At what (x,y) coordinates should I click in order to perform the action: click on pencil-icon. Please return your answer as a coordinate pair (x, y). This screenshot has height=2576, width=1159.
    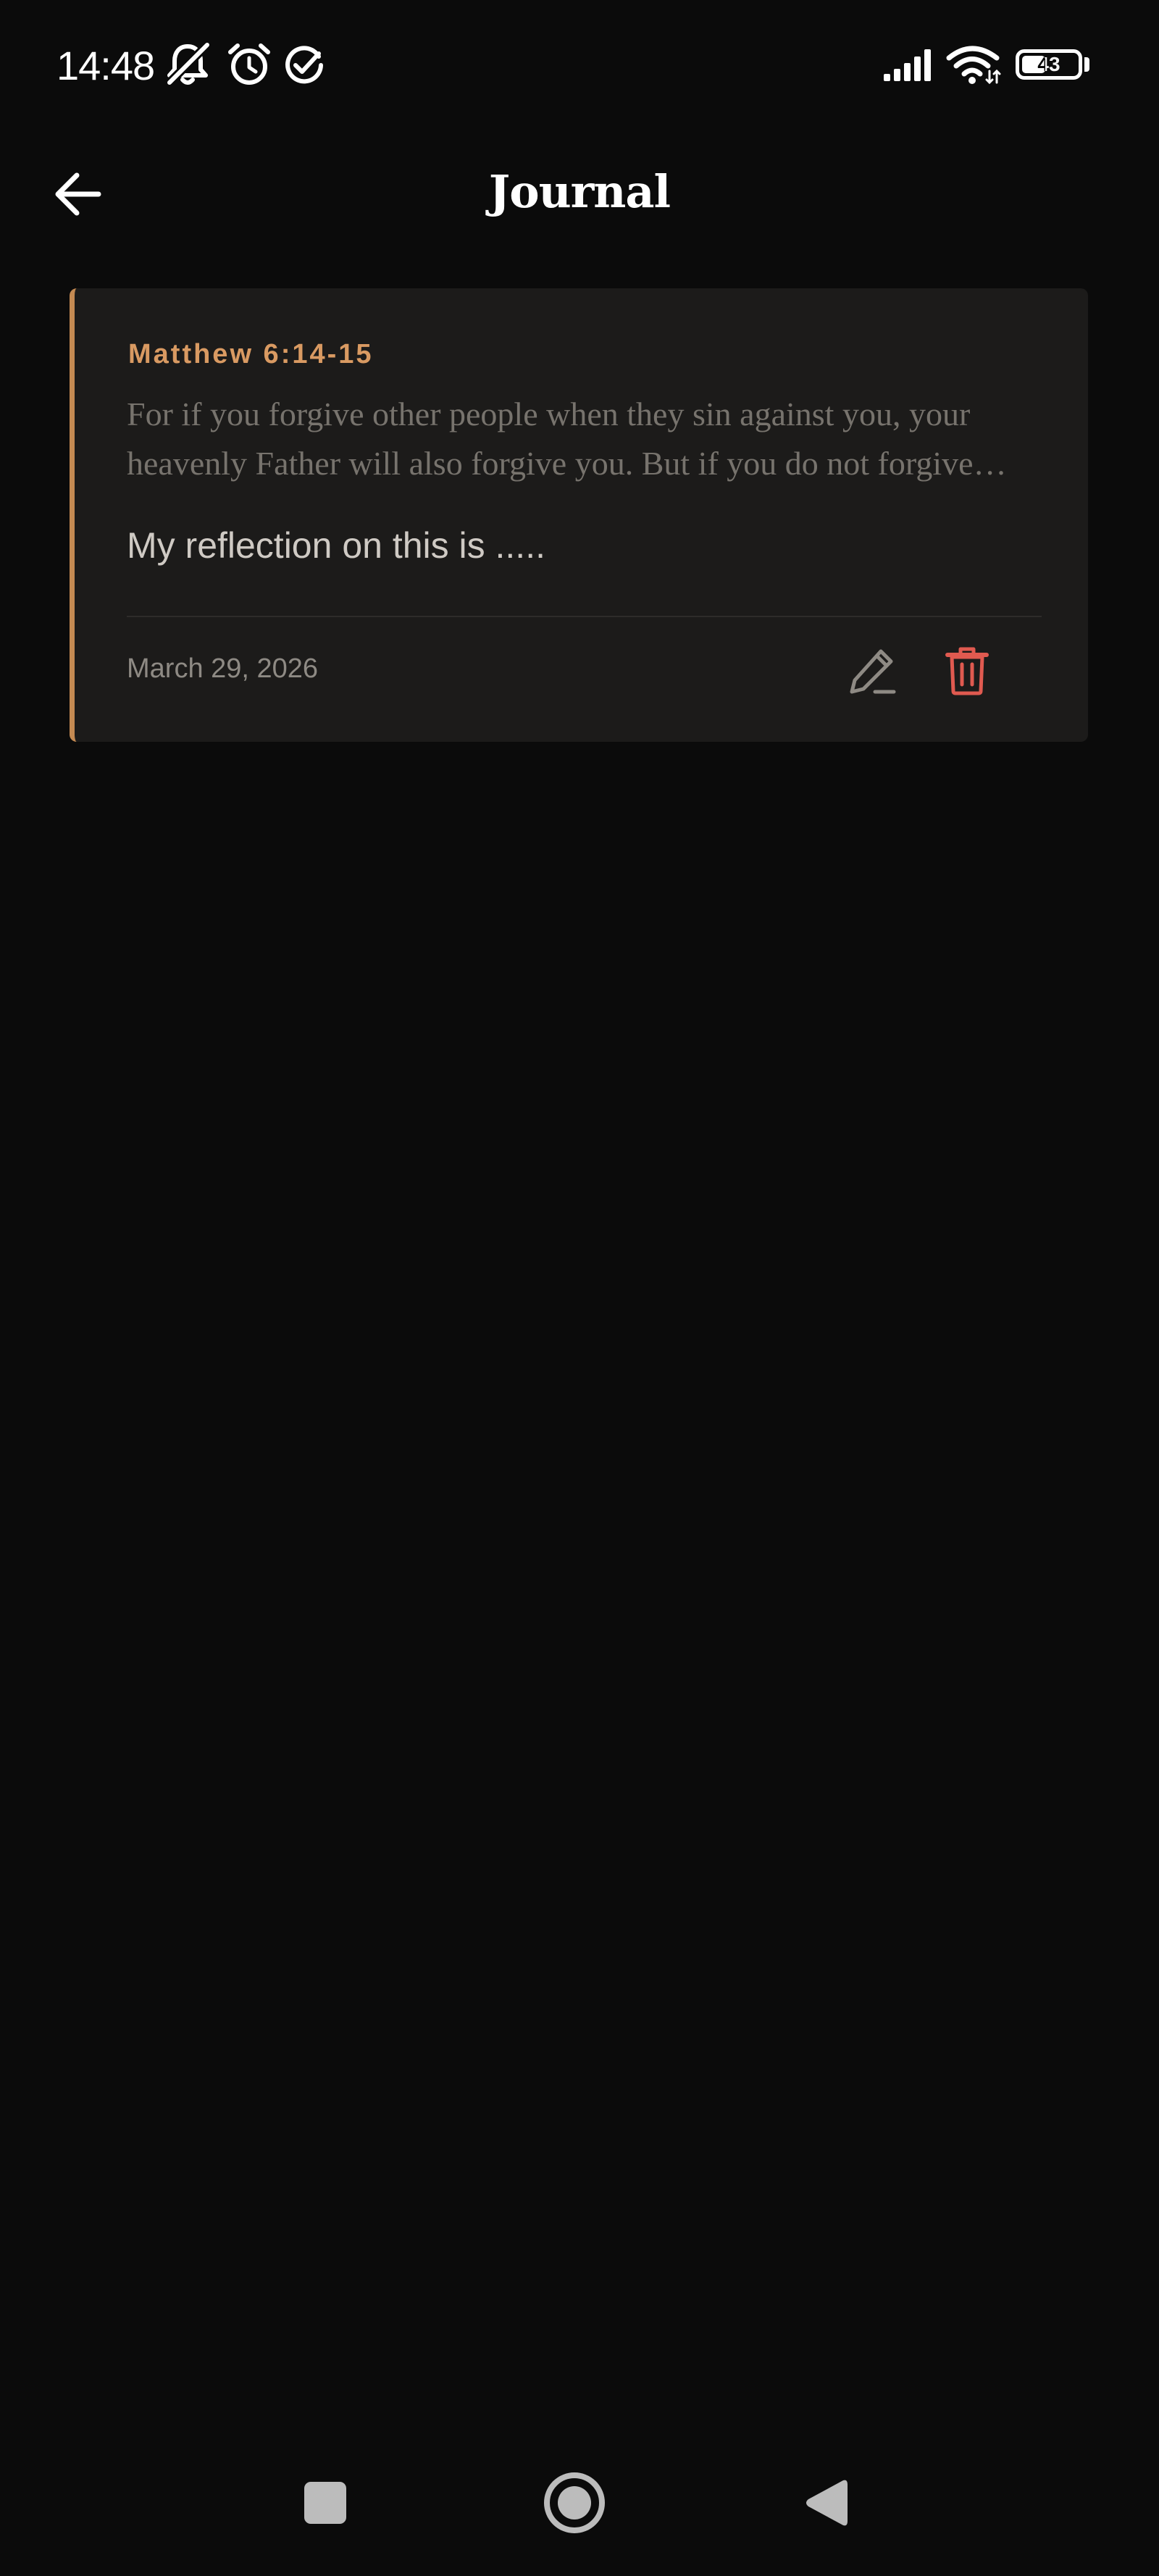
    Looking at the image, I should click on (873, 671).